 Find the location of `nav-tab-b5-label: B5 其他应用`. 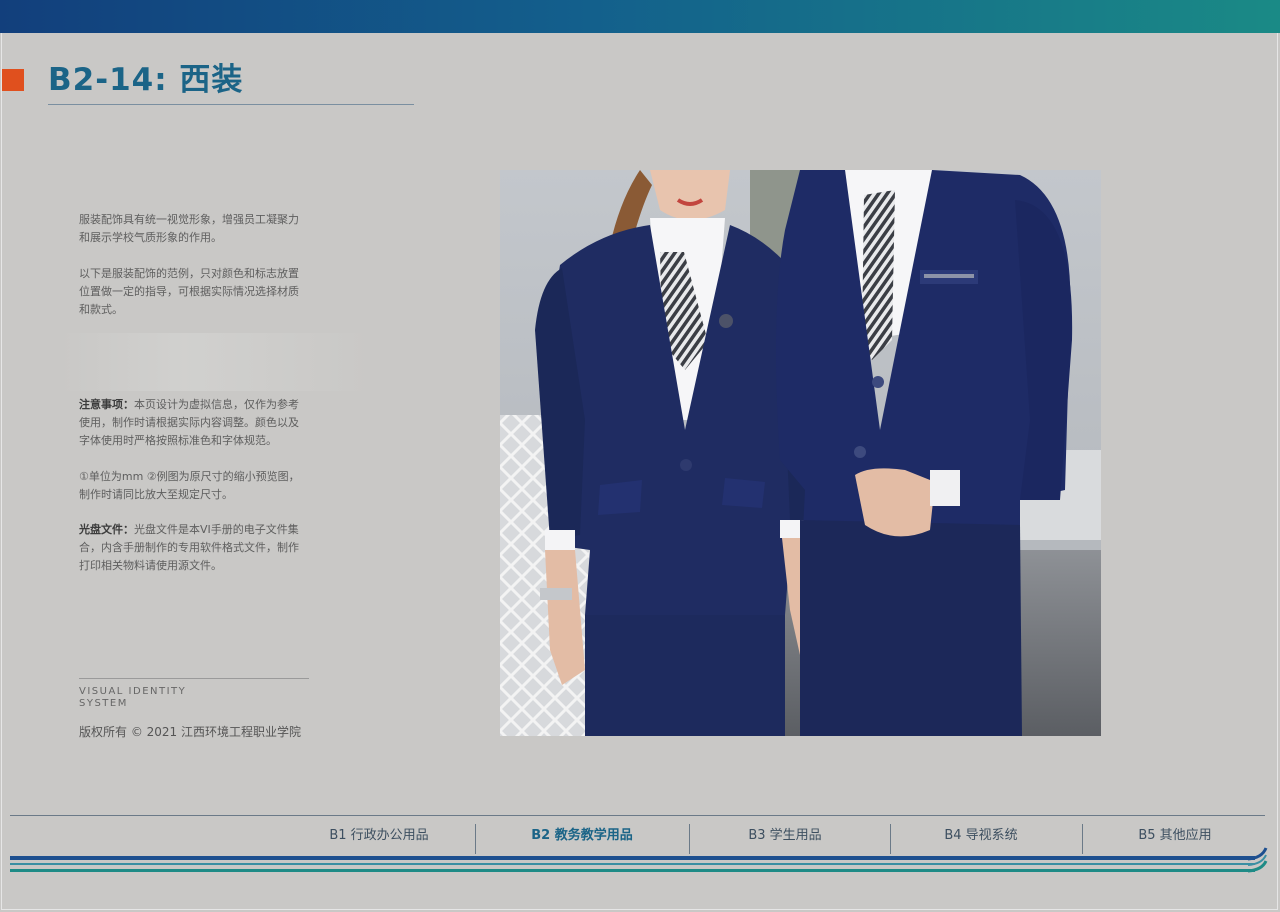

nav-tab-b5-label: B5 其他应用 is located at coordinates (1175, 835).